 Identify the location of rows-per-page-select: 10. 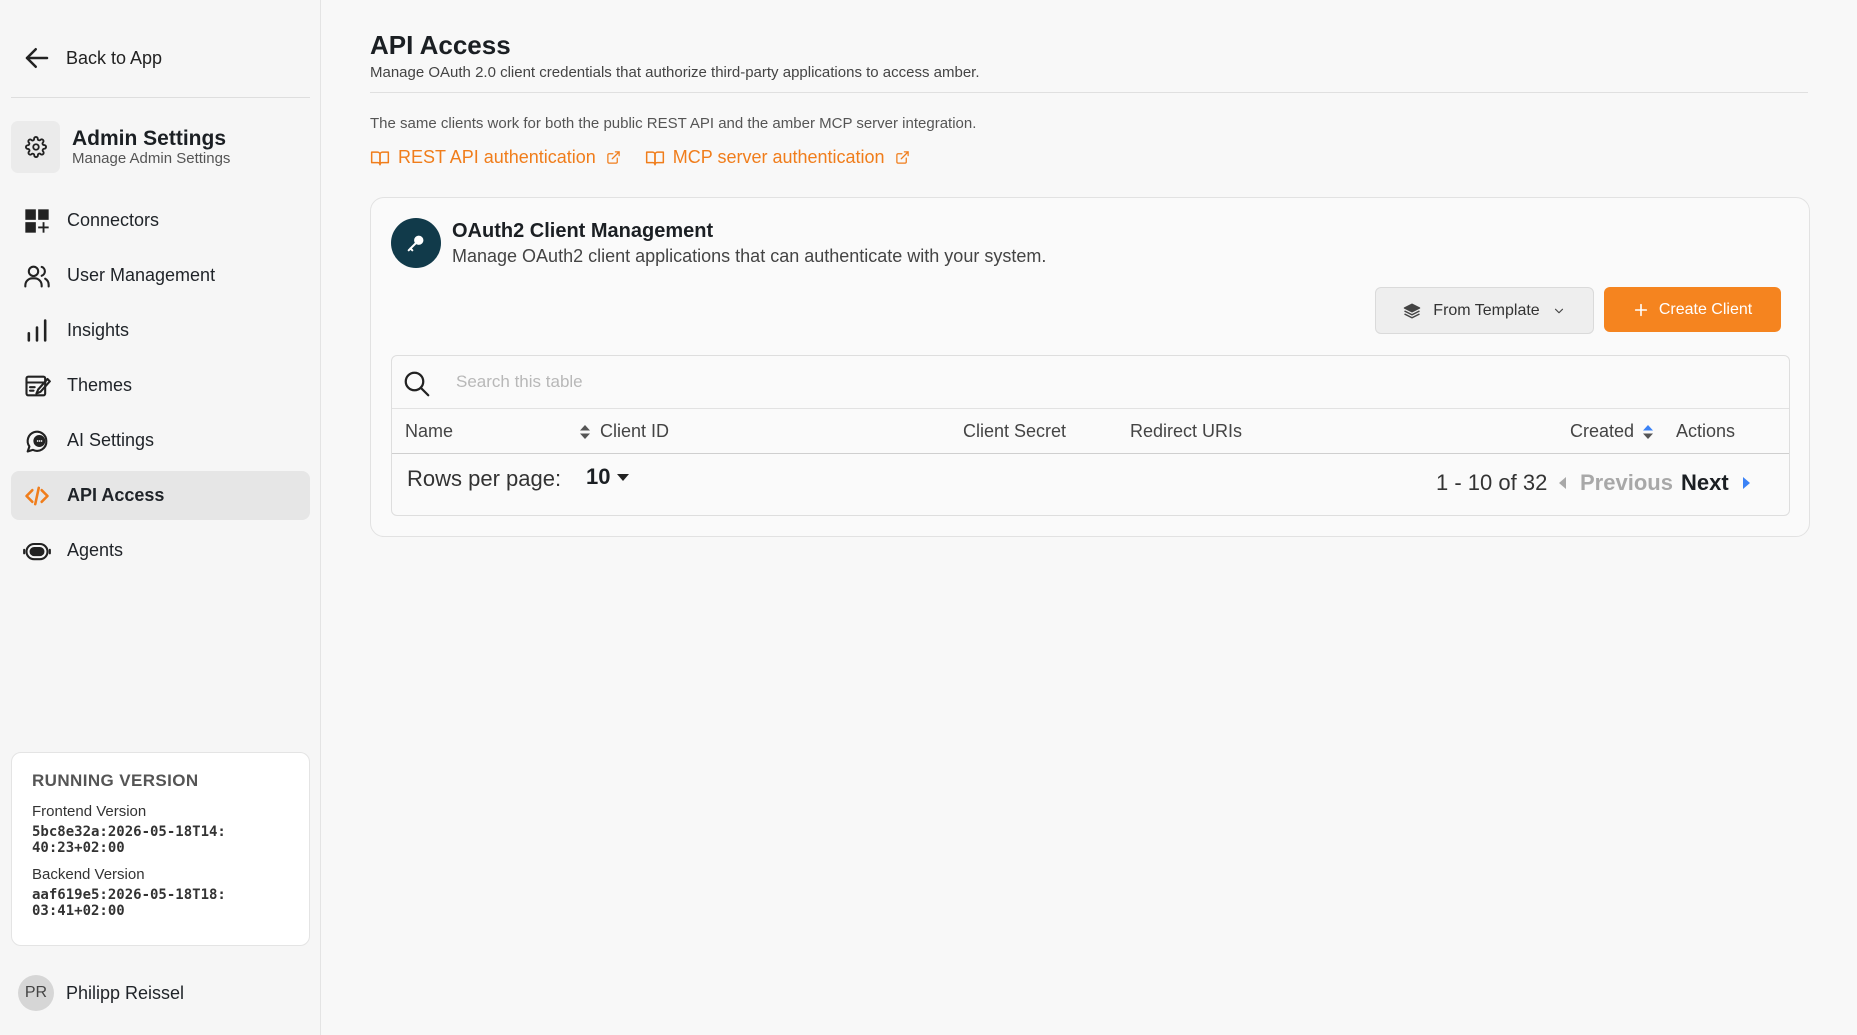
(608, 477).